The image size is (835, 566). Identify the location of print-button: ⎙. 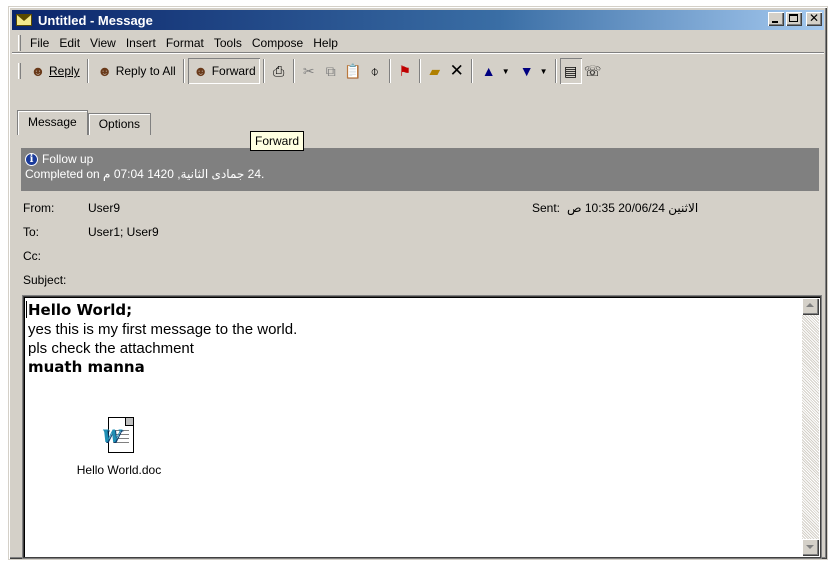
(279, 71).